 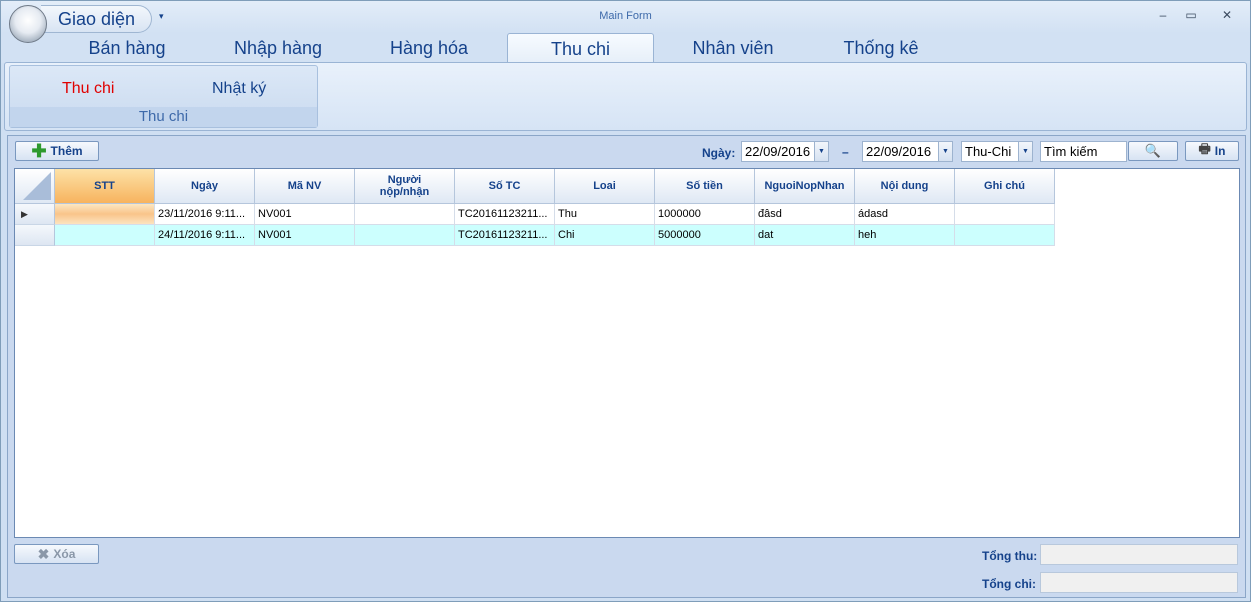 I want to click on delete-button-label: Xóa, so click(x=64, y=554).